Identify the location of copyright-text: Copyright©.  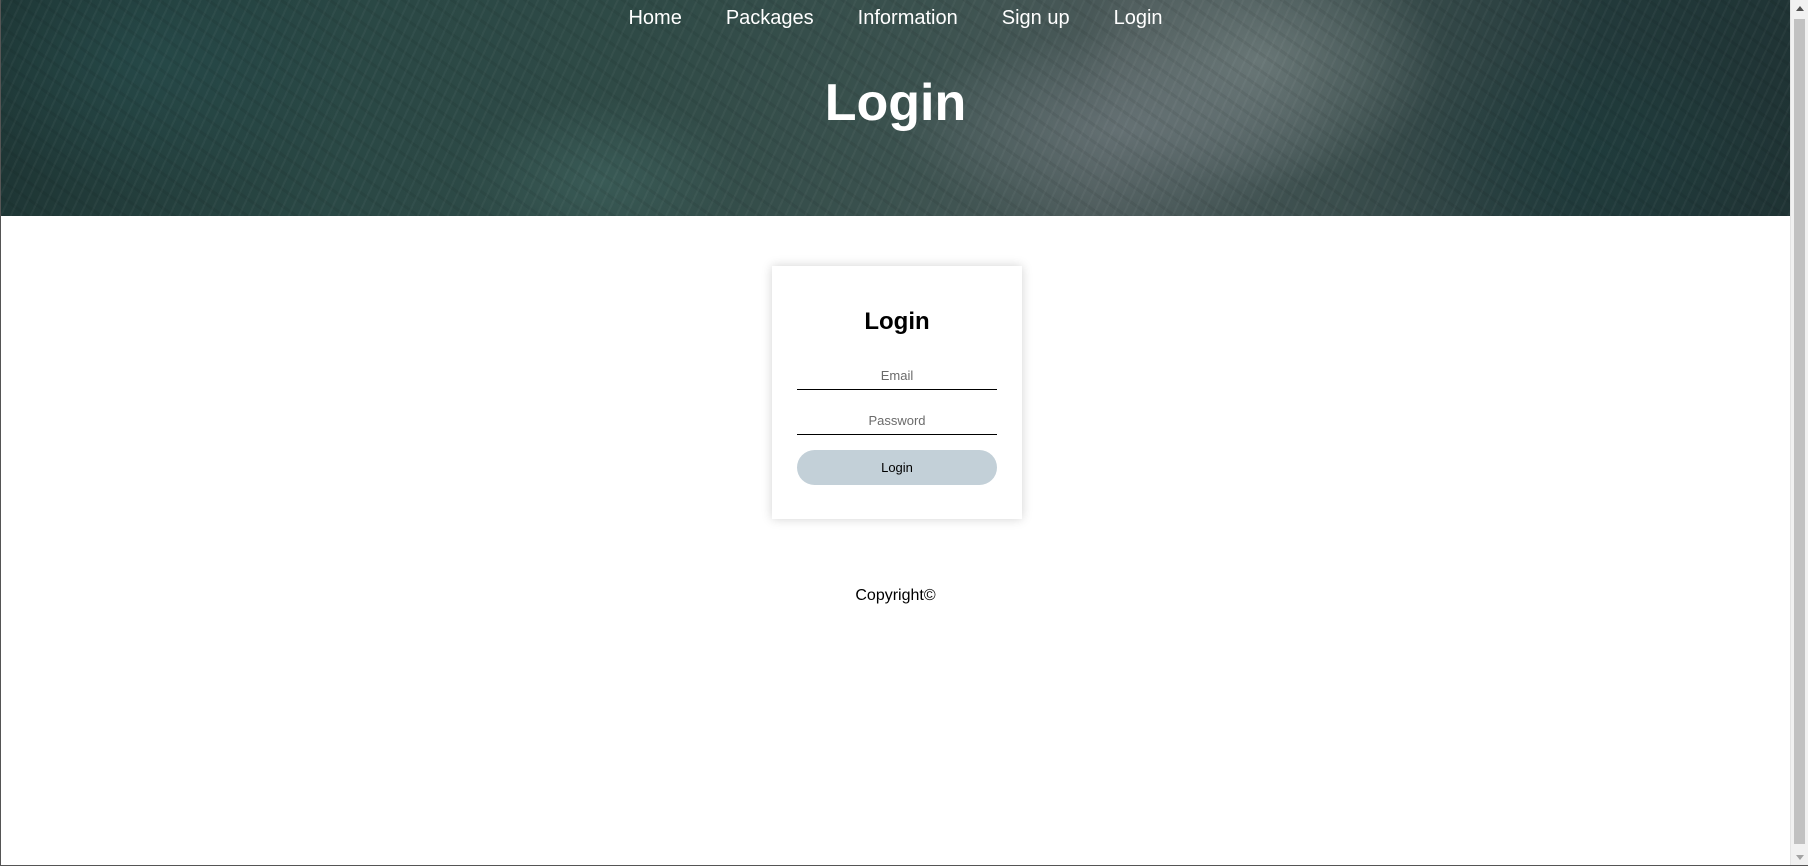
(895, 595).